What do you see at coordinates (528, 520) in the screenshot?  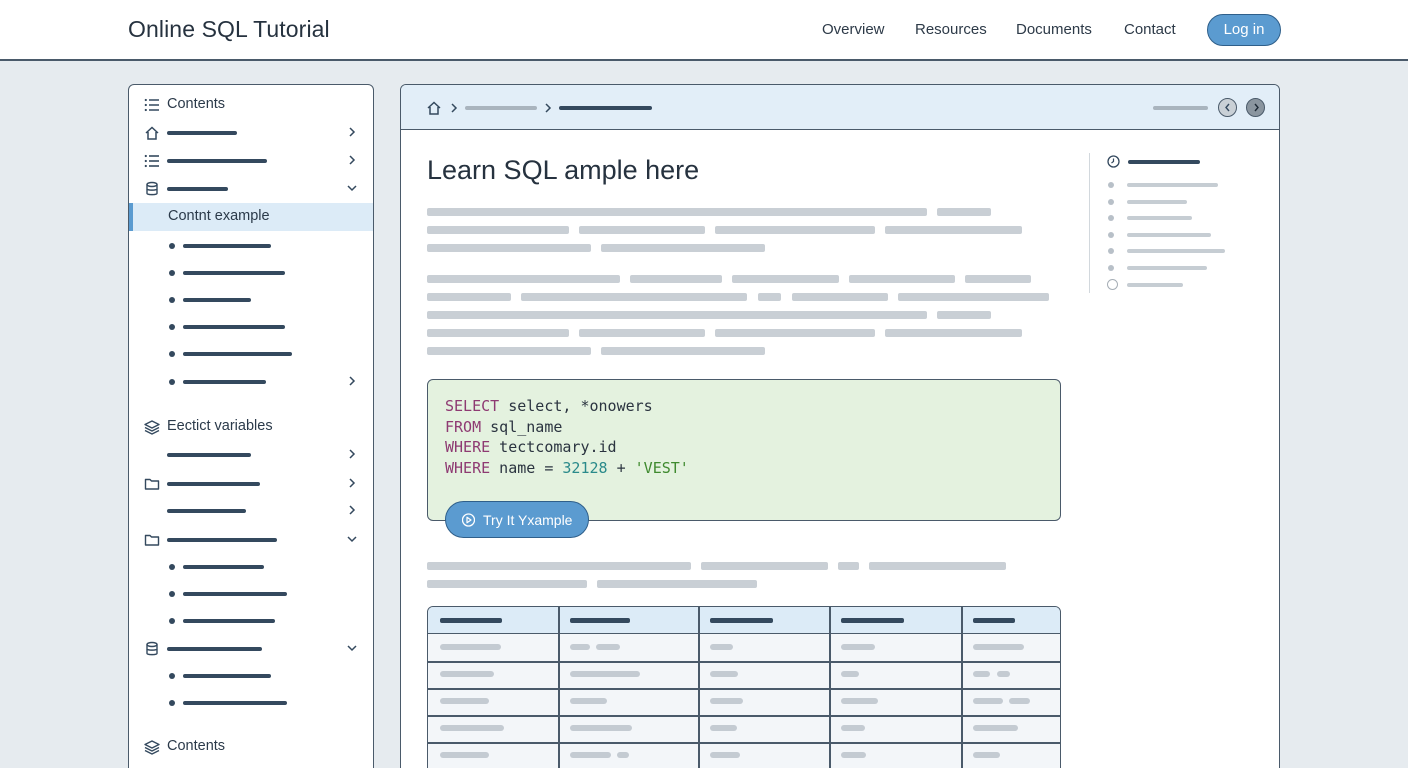 I see `try-it-label: Try It Yxample` at bounding box center [528, 520].